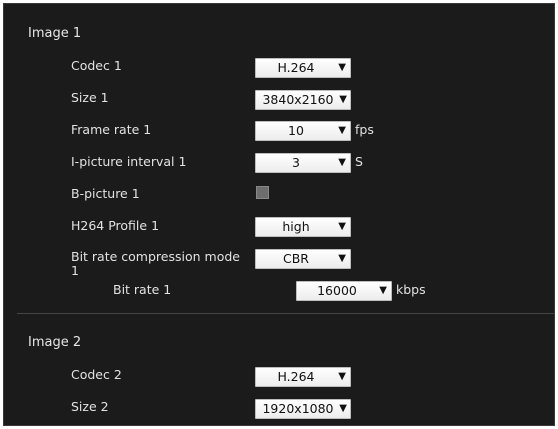 This screenshot has height=429, width=558. What do you see at coordinates (111, 129) in the screenshot?
I see `frame-rate-1-label: Frame rate 1` at bounding box center [111, 129].